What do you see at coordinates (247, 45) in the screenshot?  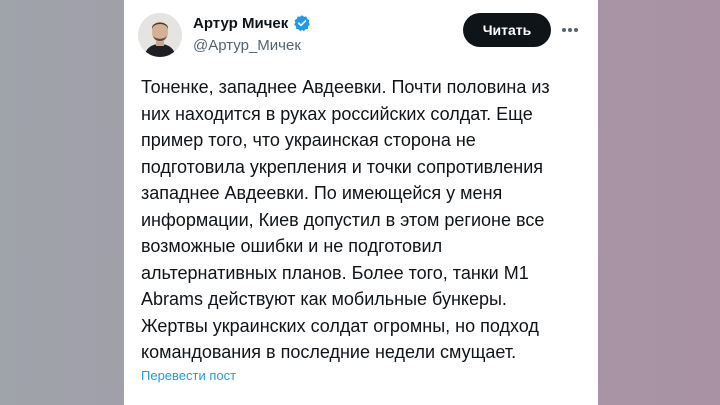 I see `author-handle: @Артур_Мичек` at bounding box center [247, 45].